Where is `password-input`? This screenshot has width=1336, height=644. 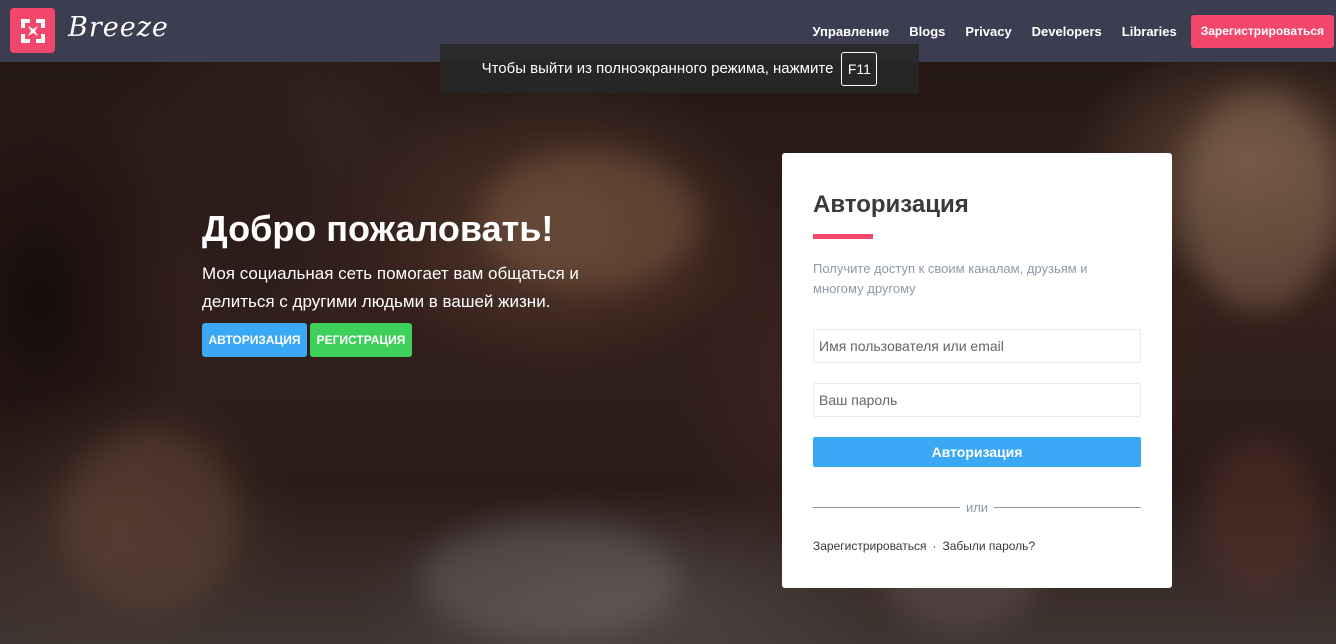
password-input is located at coordinates (977, 400).